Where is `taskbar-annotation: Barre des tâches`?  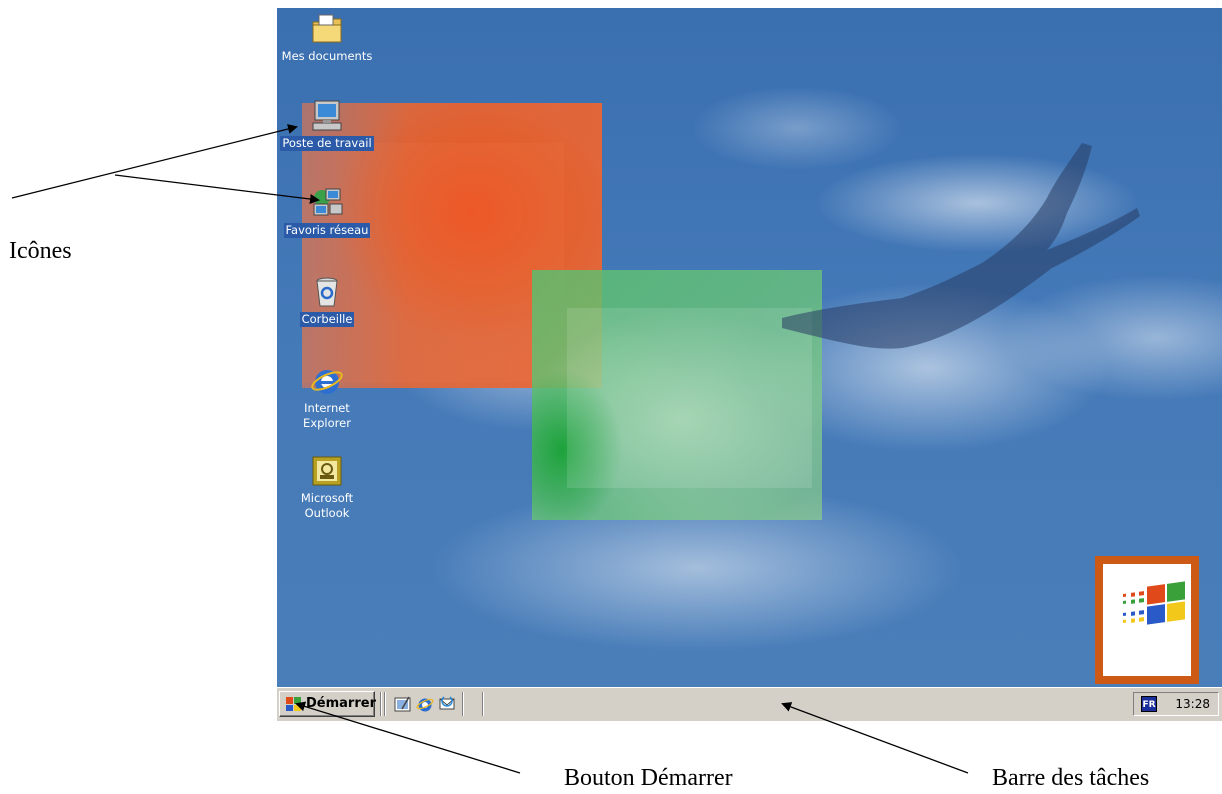 taskbar-annotation: Barre des tâches is located at coordinates (1071, 778).